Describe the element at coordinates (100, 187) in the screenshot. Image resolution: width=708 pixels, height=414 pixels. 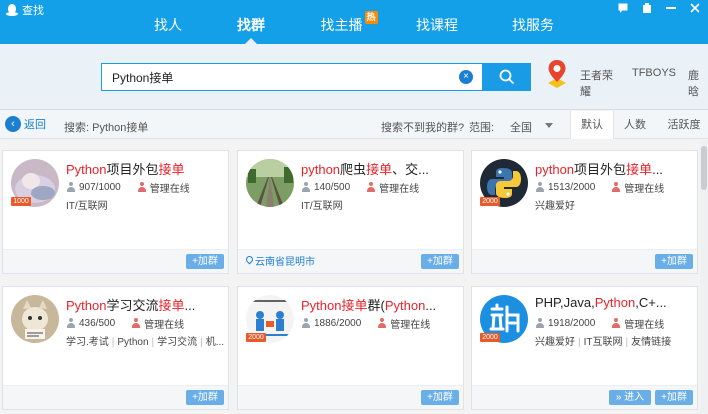
I see `member-count: 907/1000` at that location.